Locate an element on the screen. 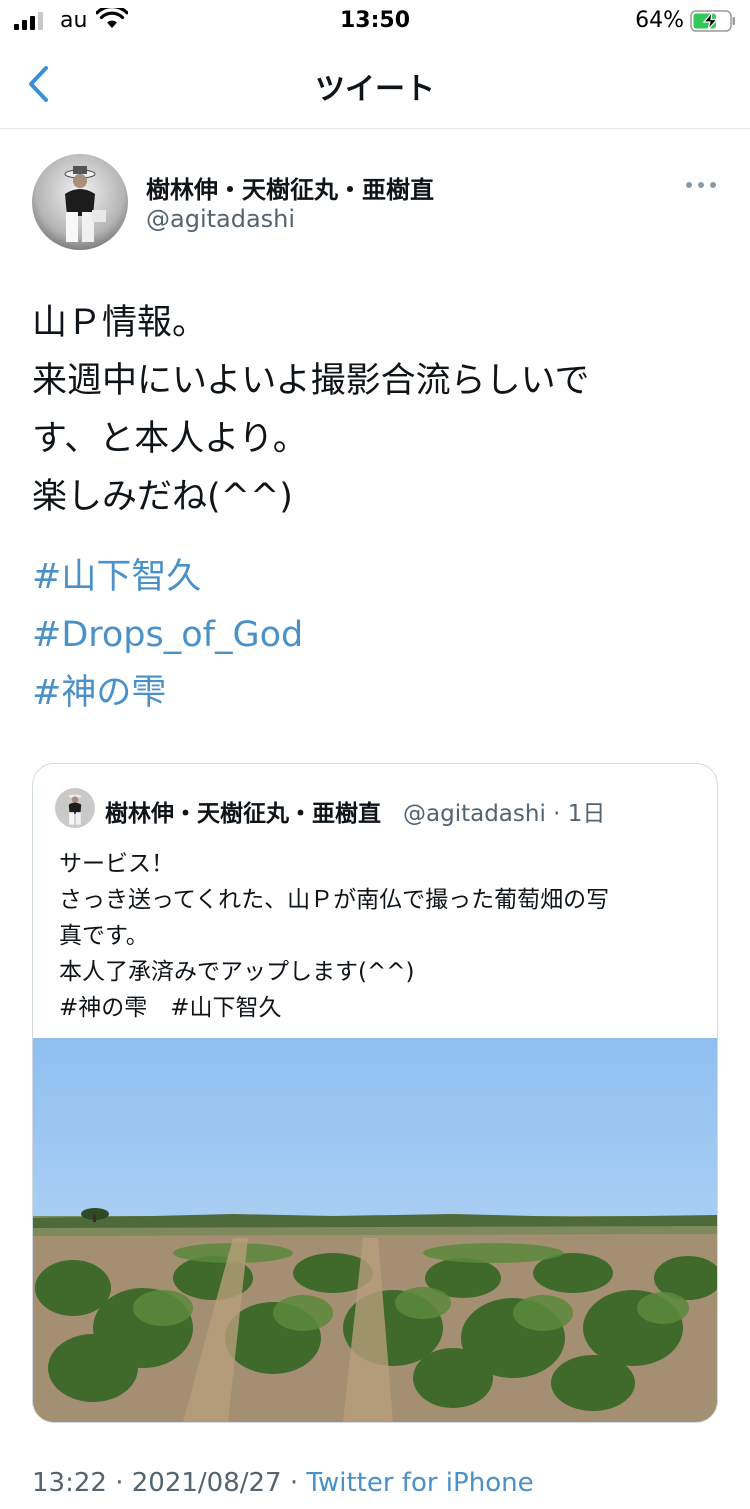 The width and height of the screenshot is (750, 1509). quoted-avatar is located at coordinates (75, 808).